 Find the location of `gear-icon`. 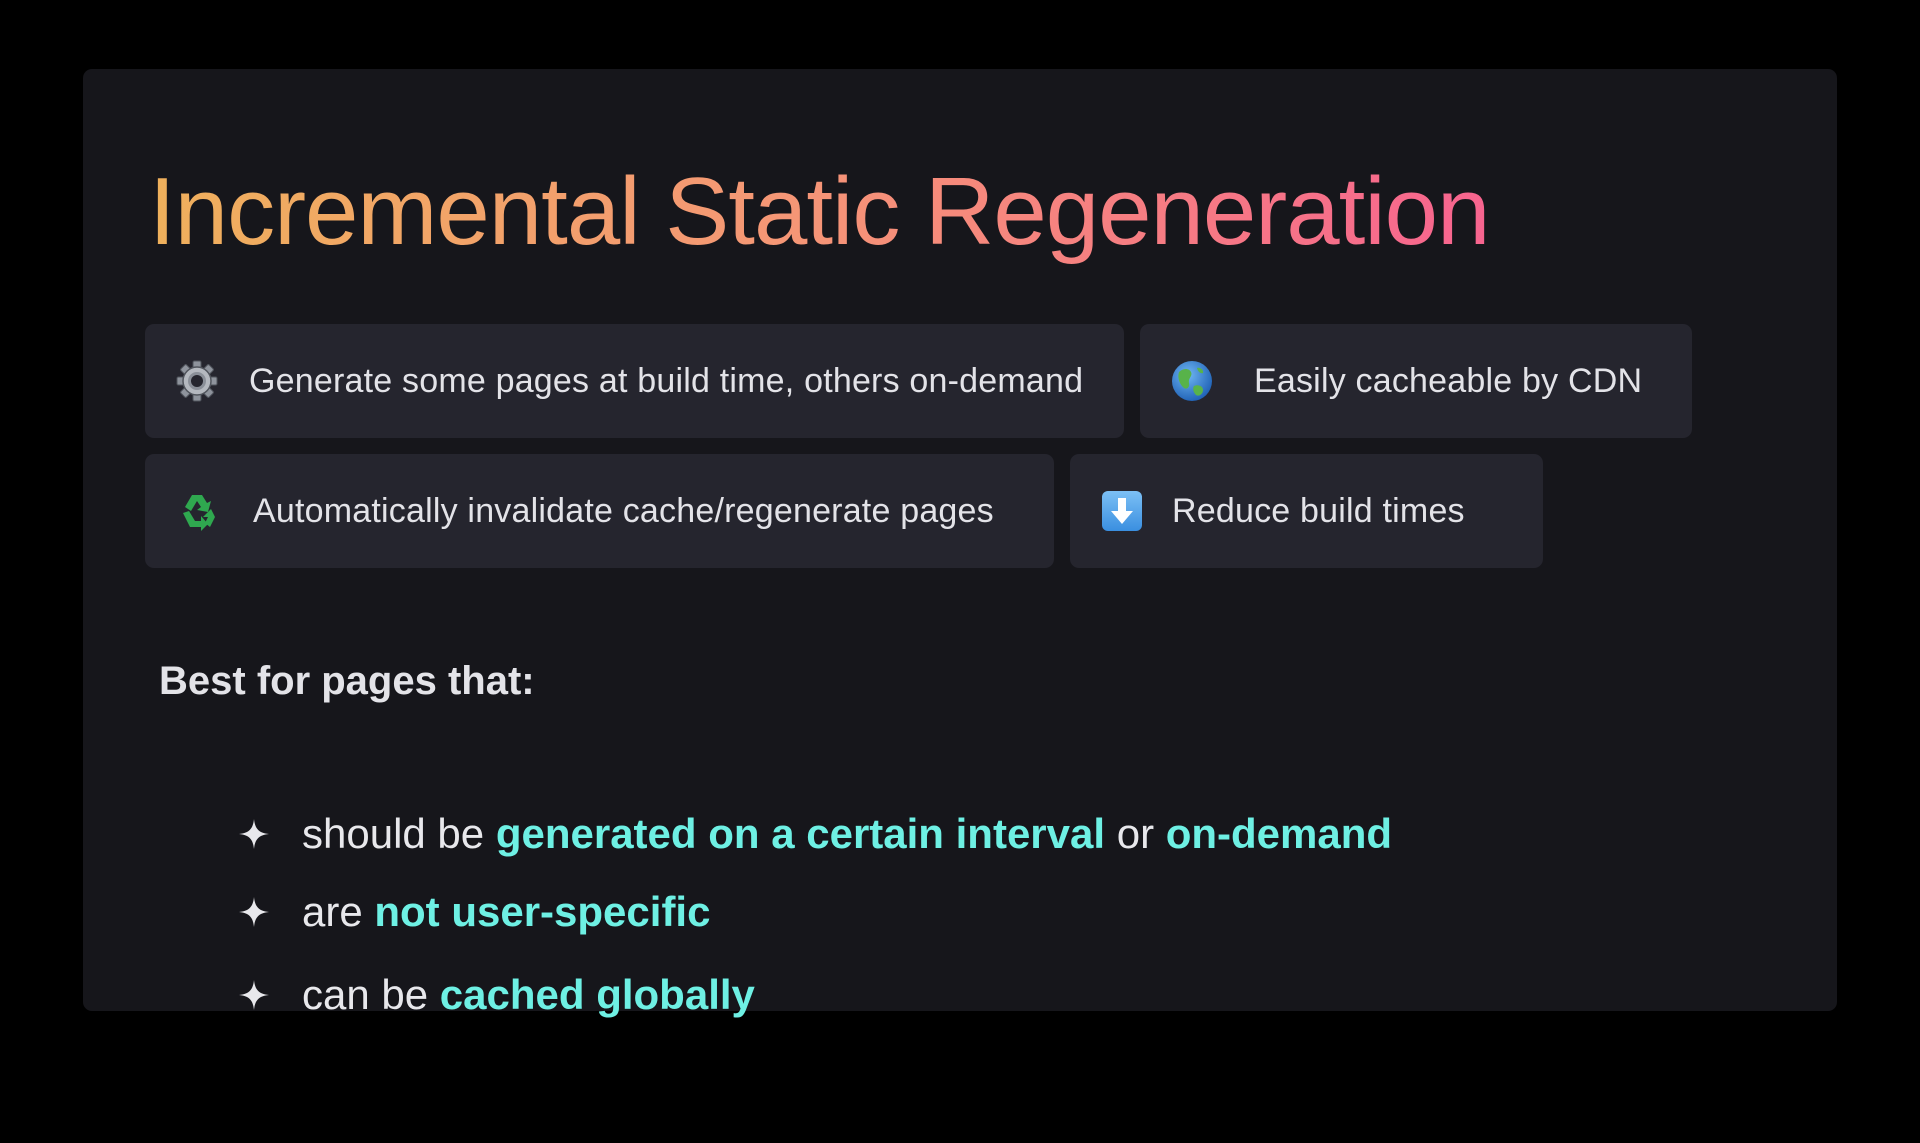

gear-icon is located at coordinates (197, 381).